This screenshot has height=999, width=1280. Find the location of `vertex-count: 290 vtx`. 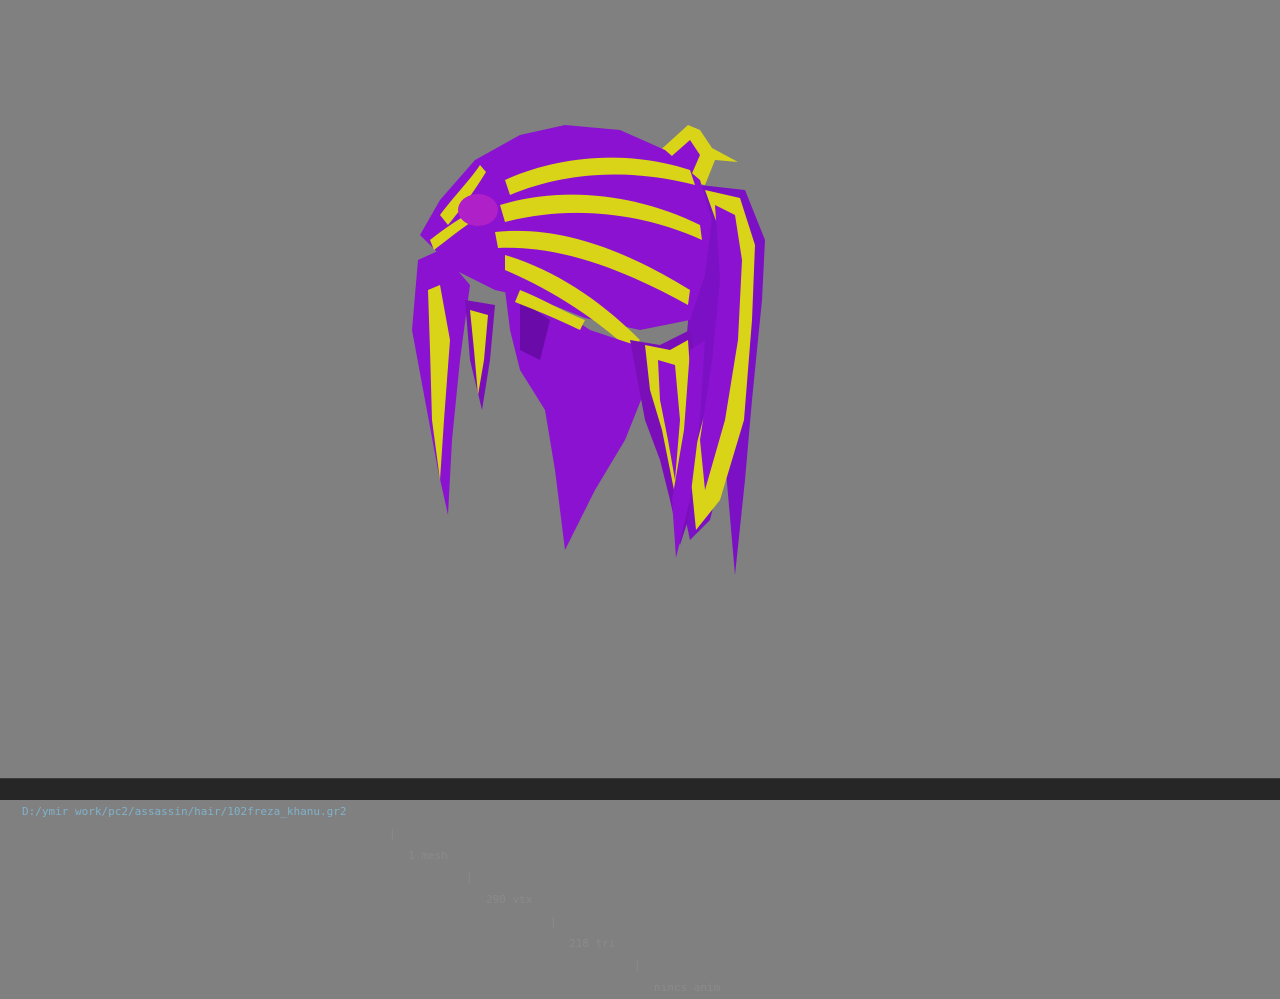

vertex-count: 290 vtx is located at coordinates (509, 899).